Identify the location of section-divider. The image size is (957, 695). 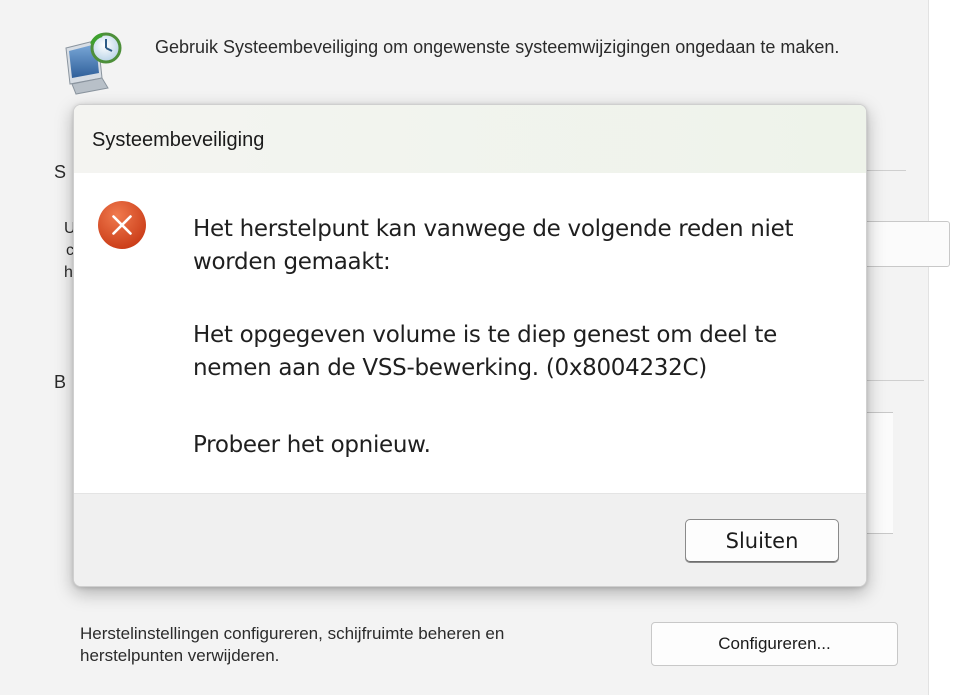
(885, 170).